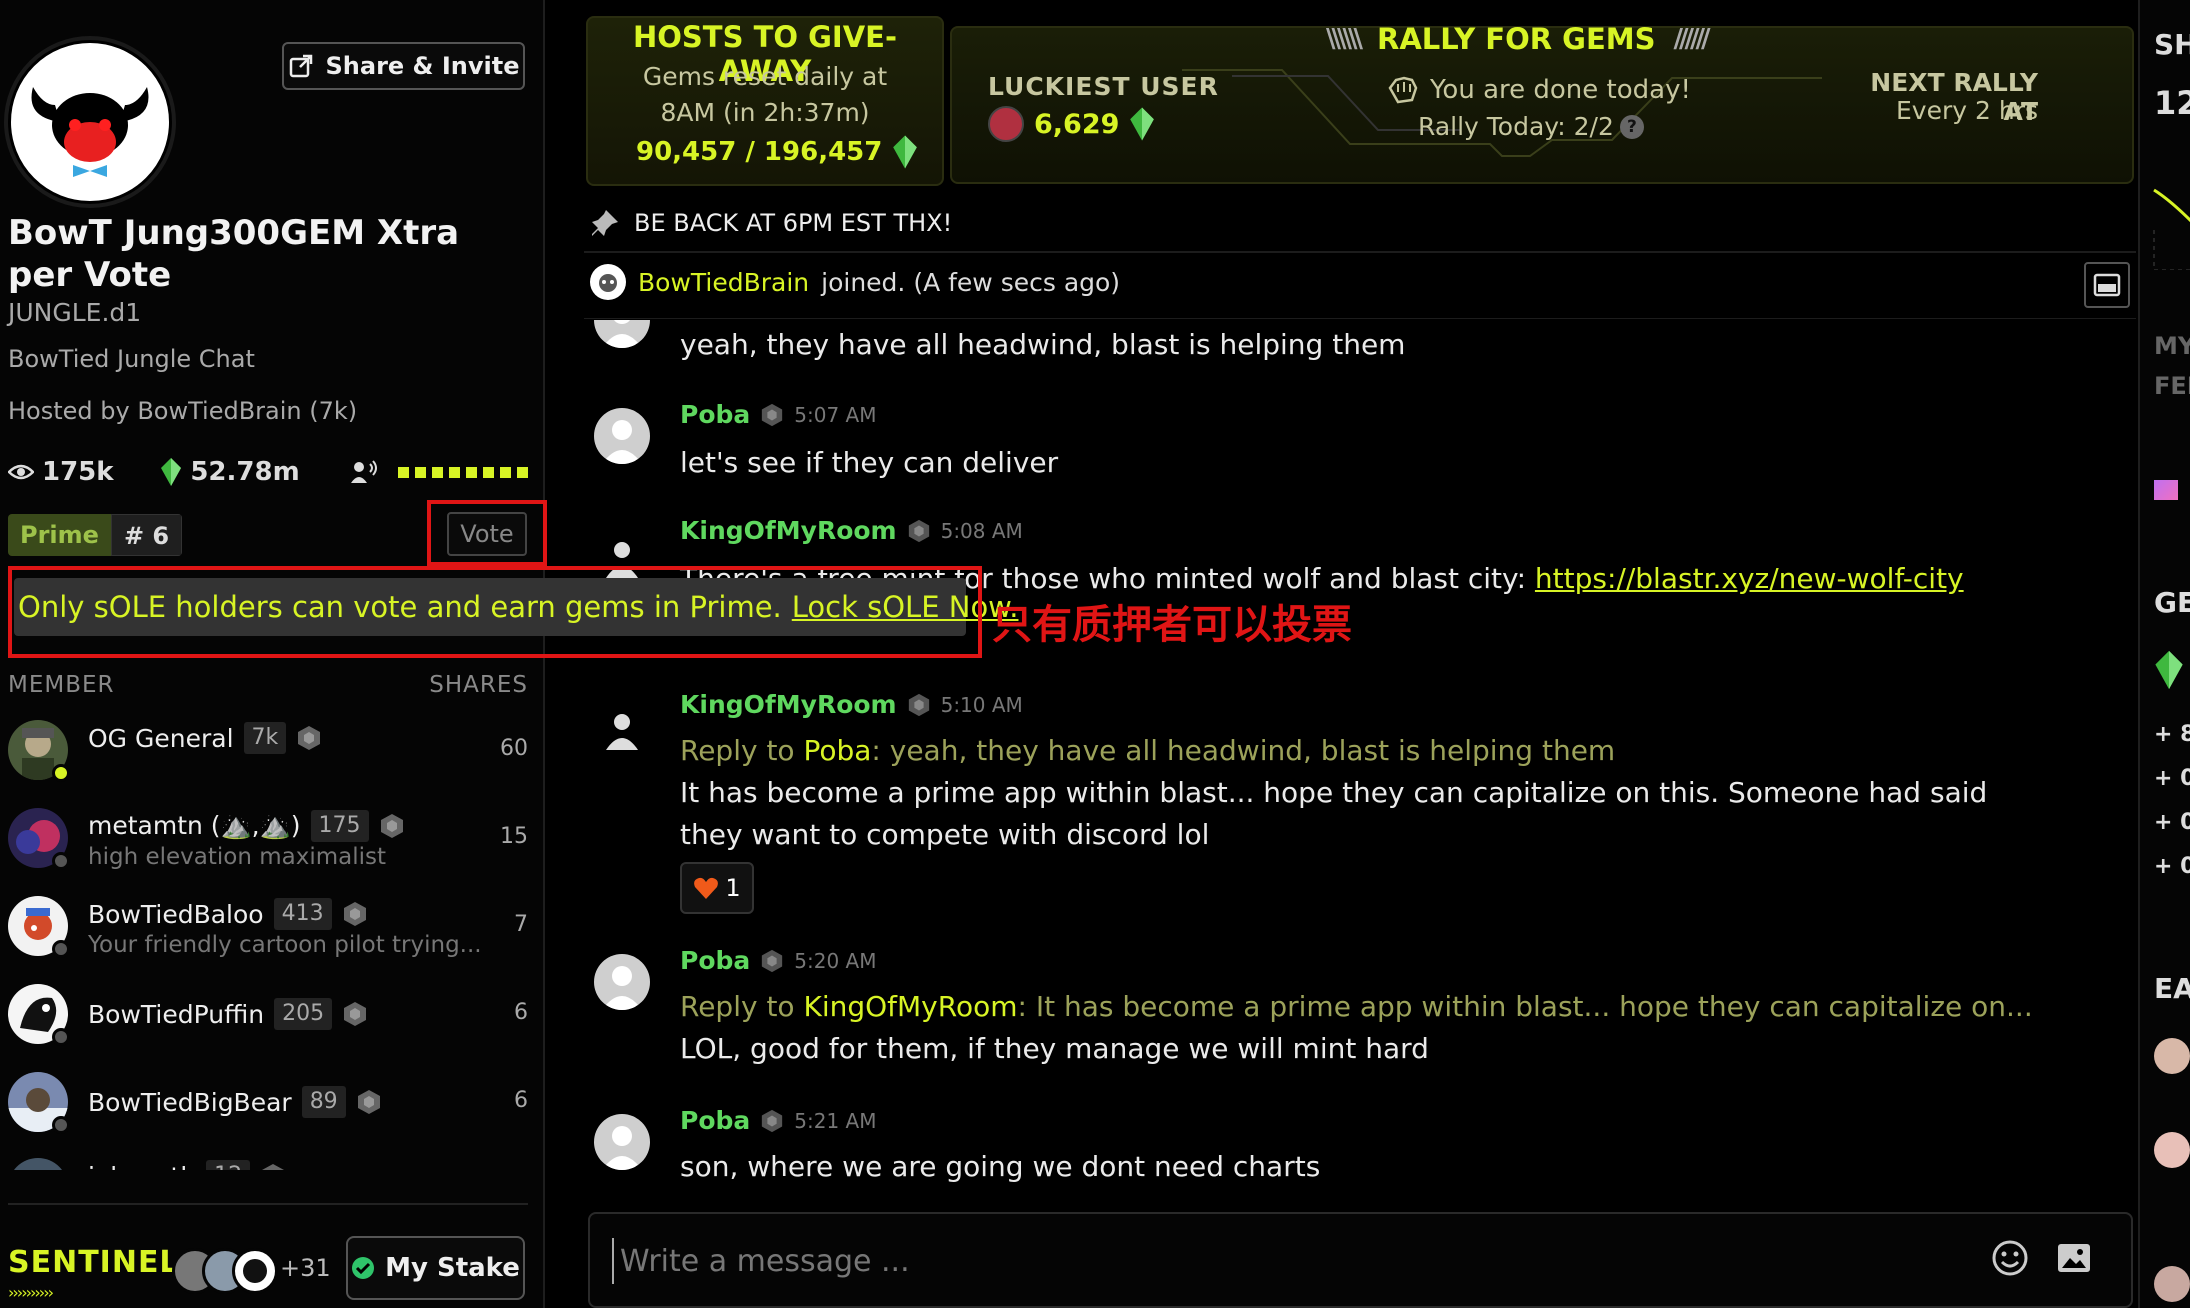 Image resolution: width=2190 pixels, height=1308 pixels. I want to click on member-share-count: 15, so click(514, 836).